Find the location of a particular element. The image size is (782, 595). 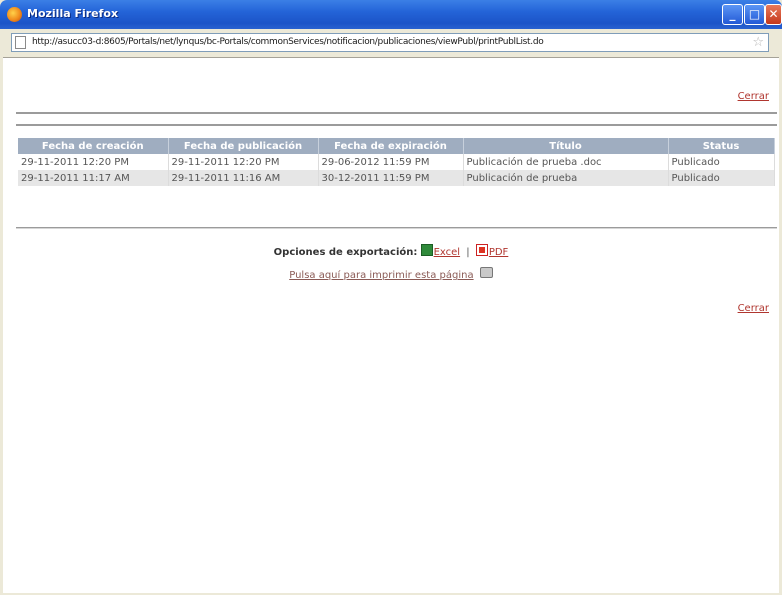

column-header: Fecha de creación is located at coordinates (93, 146).